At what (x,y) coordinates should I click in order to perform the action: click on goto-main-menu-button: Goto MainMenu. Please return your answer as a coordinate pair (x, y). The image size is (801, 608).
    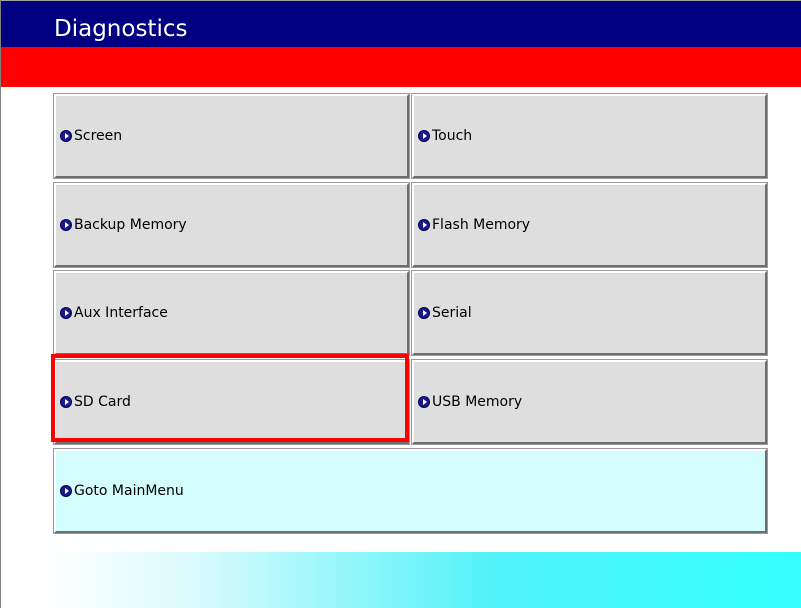
    Looking at the image, I should click on (410, 491).